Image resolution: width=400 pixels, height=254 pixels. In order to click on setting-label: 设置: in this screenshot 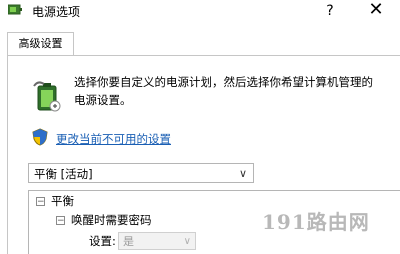, I will do `click(102, 241)`.